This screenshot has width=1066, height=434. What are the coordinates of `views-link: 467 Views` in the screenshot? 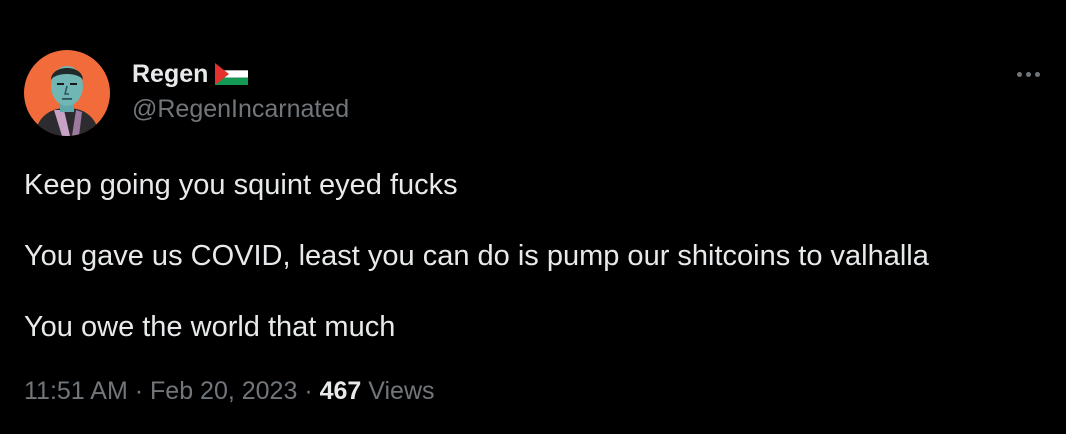 It's located at (377, 391).